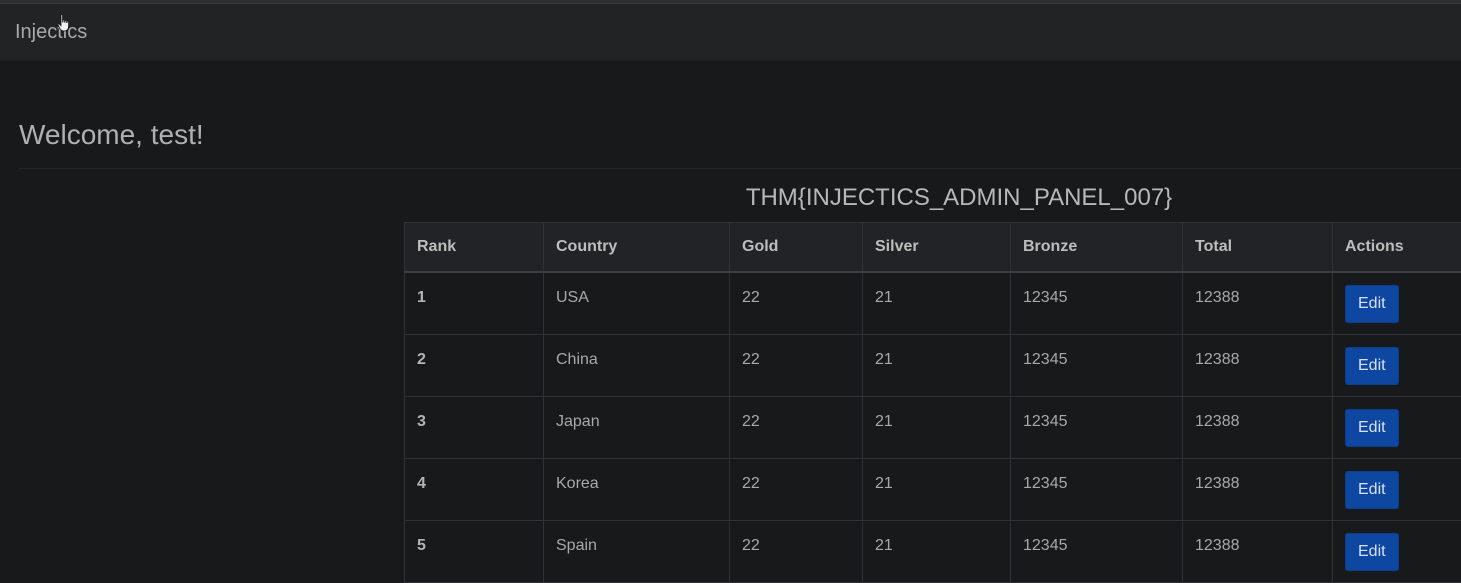 This screenshot has height=583, width=1461. Describe the element at coordinates (740, 168) in the screenshot. I see `divider` at that location.